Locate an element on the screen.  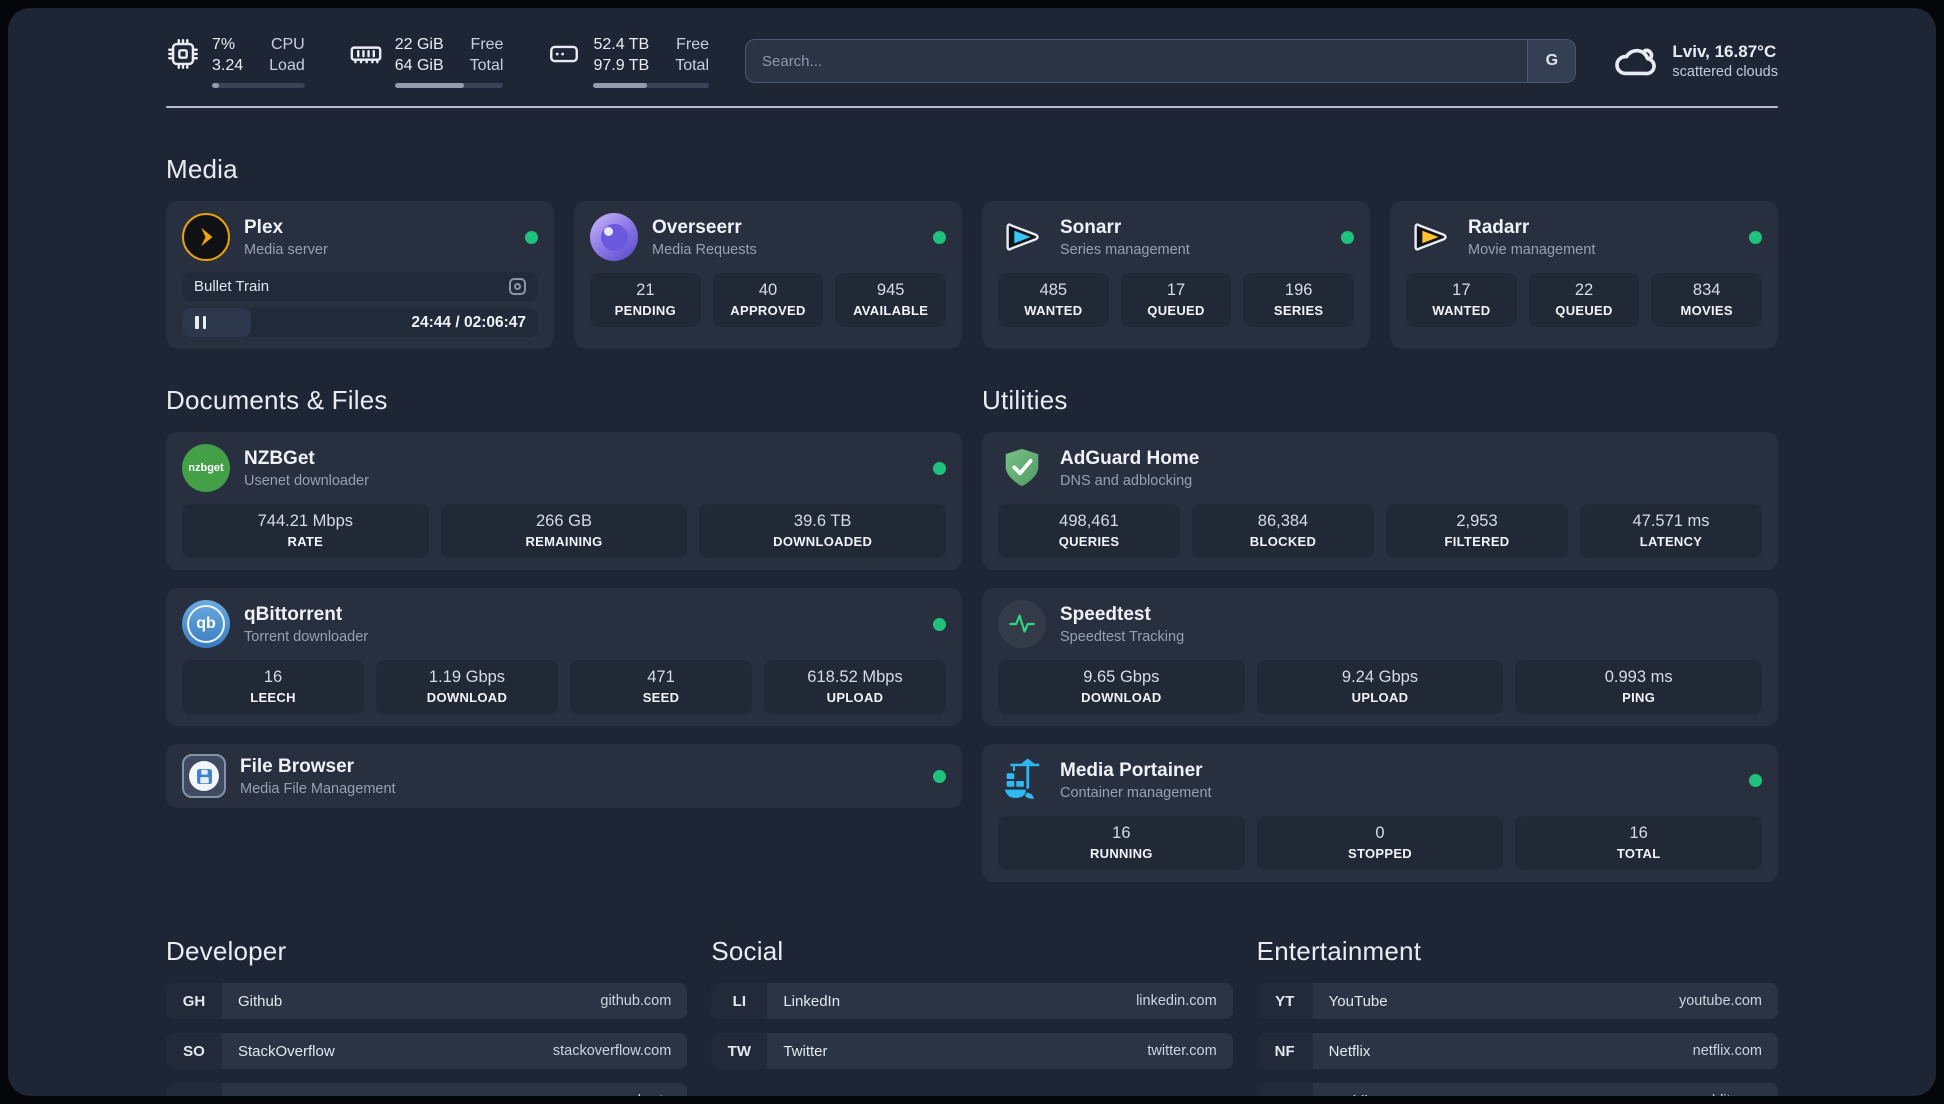
service-subtitle: Torrent downloader is located at coordinates (306, 636).